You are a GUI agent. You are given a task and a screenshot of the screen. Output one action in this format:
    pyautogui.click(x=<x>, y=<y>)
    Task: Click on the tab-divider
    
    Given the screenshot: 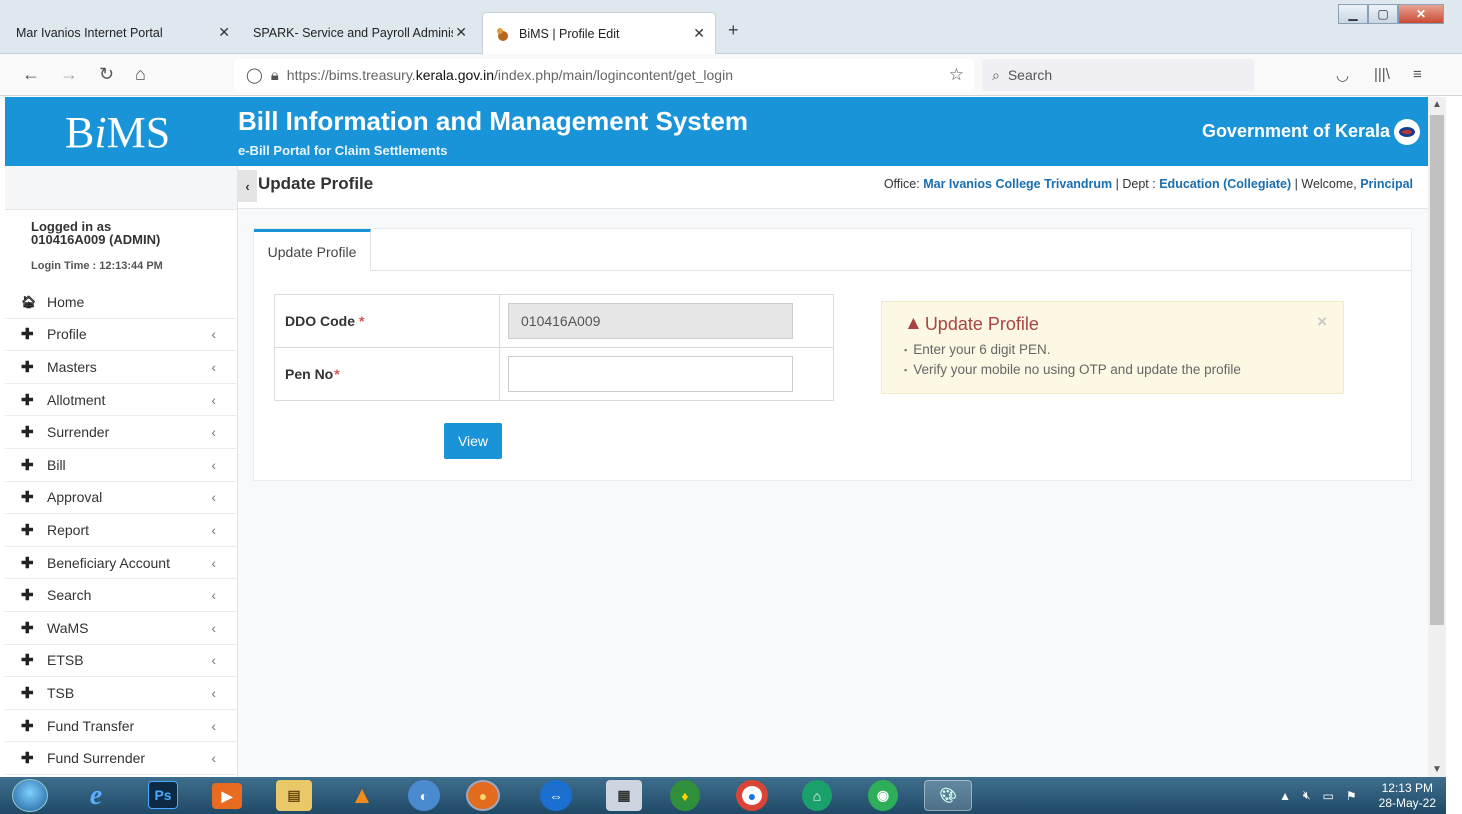 What is the action you would take?
    pyautogui.click(x=891, y=270)
    